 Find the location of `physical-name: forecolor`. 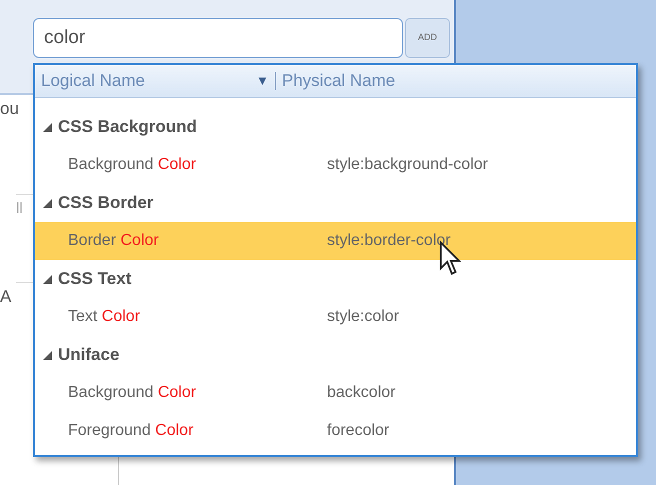

physical-name: forecolor is located at coordinates (358, 431).